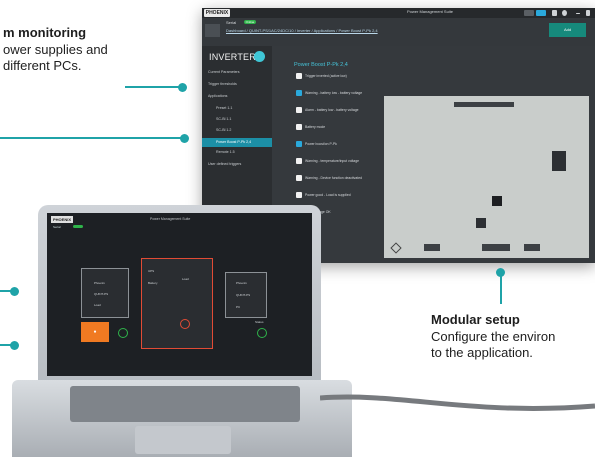 The image size is (595, 457). Describe the element at coordinates (222, 84) in the screenshot. I see `sidebar-item-trigger-thresholds: Trigger thresholds` at that location.